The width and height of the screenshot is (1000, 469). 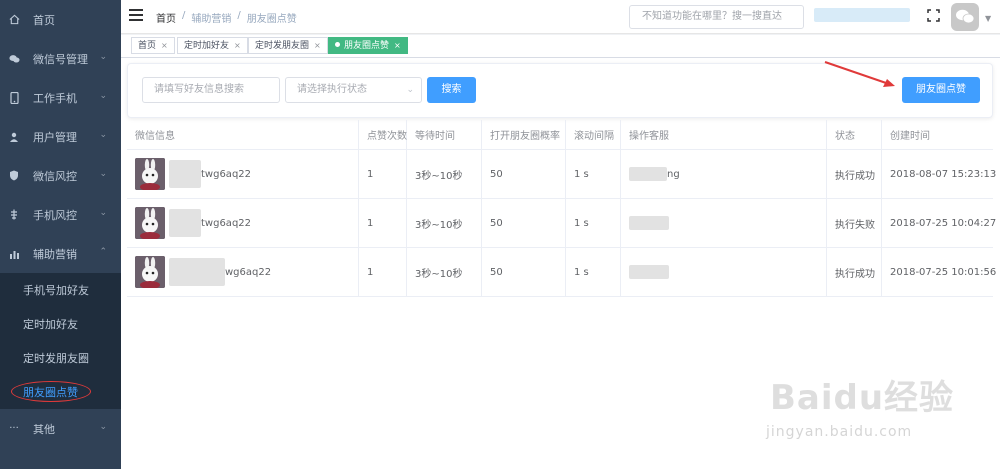 What do you see at coordinates (593, 134) in the screenshot?
I see `column-header: 滚动间隔` at bounding box center [593, 134].